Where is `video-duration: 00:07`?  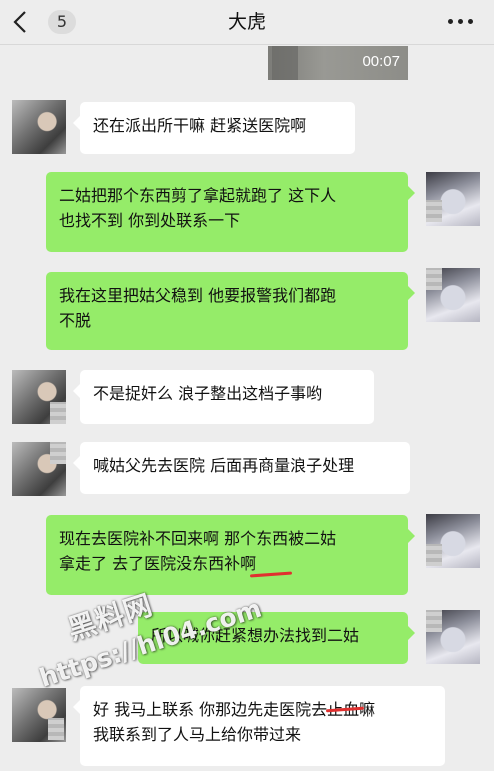
video-duration: 00:07 is located at coordinates (381, 61).